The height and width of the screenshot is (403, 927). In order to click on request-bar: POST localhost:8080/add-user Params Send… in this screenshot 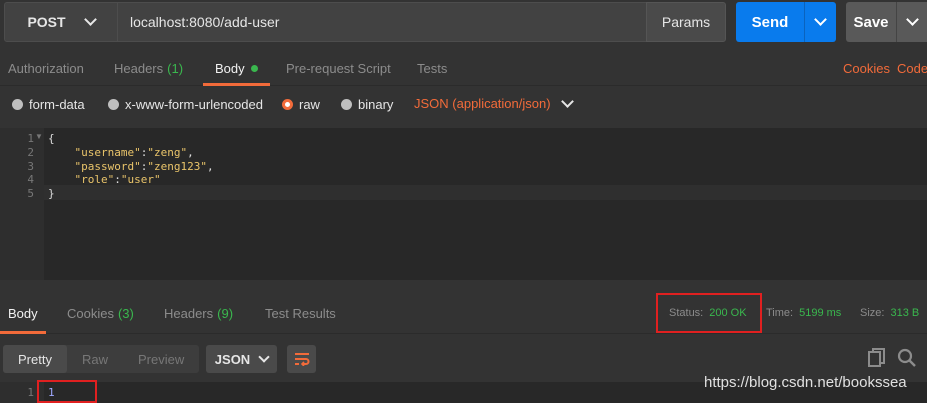, I will do `click(463, 23)`.